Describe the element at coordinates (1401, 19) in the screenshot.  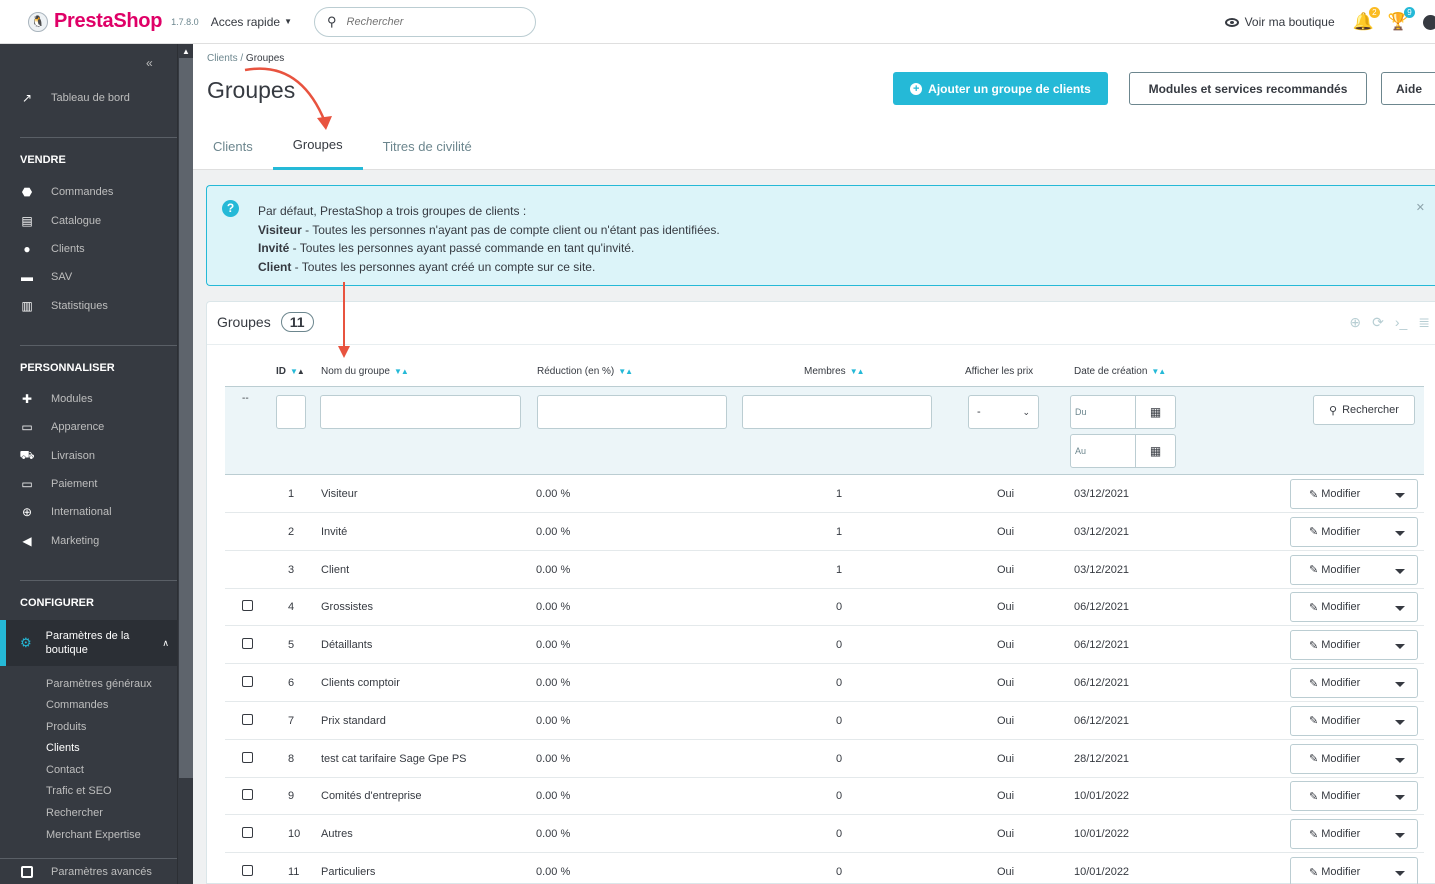
I see `trophy-notification: 🏆 9` at that location.